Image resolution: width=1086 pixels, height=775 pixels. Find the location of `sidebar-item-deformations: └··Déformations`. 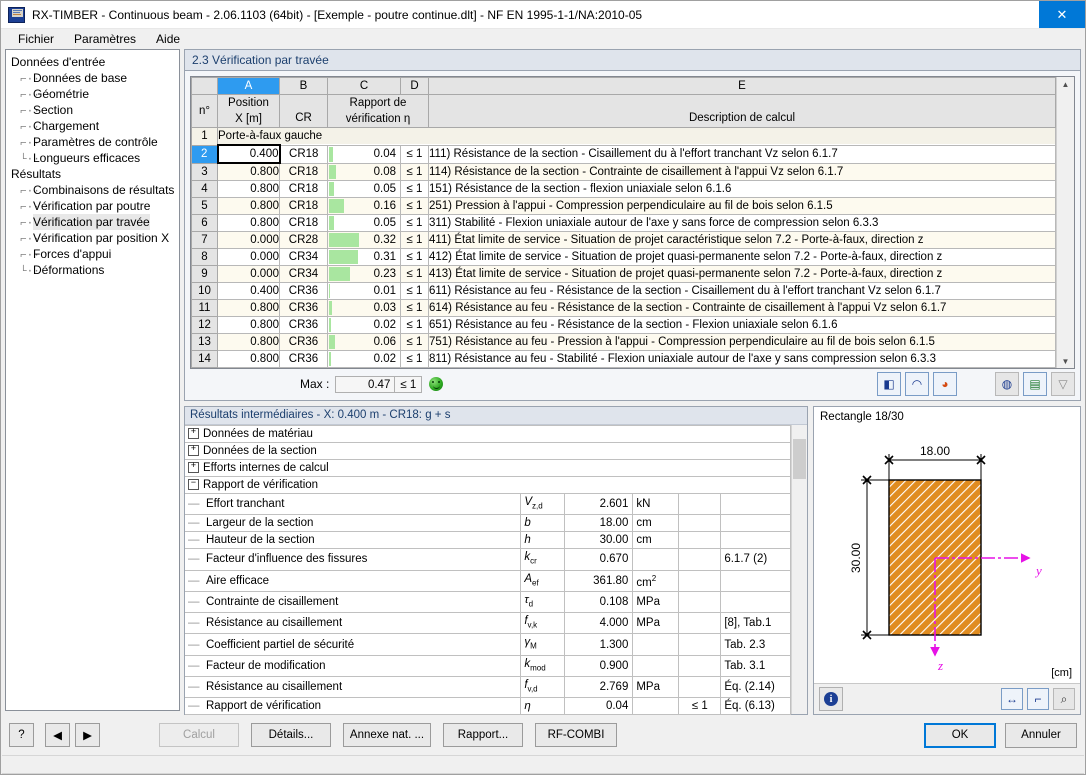

sidebar-item-deformations: └··Déformations is located at coordinates (94, 270).